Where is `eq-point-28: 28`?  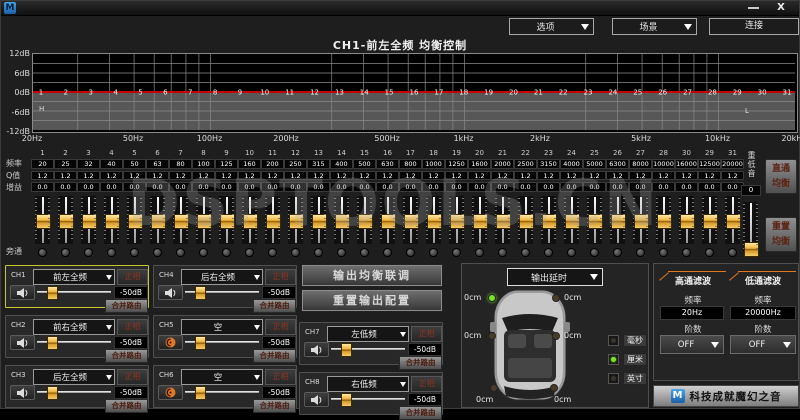 eq-point-28: 28 is located at coordinates (712, 93).